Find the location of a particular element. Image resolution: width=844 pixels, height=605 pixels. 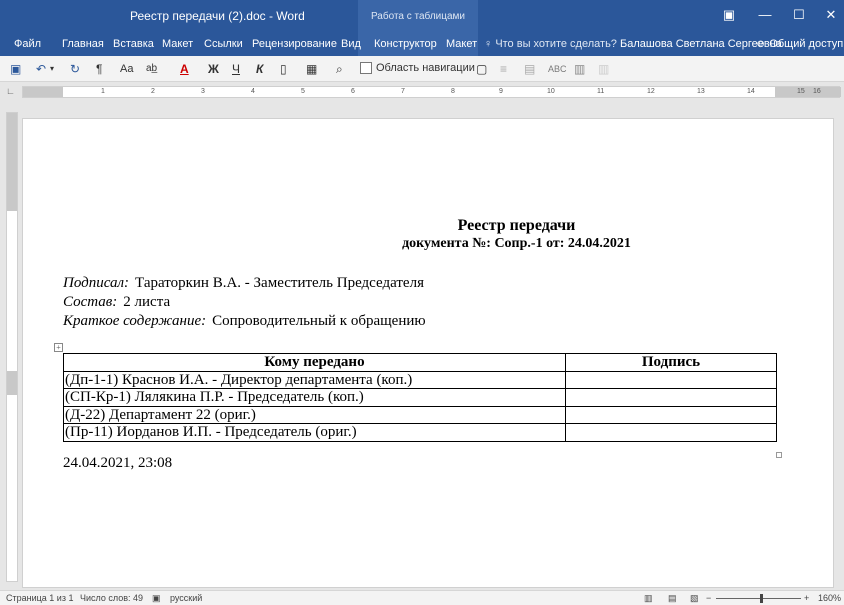

document-subheading: документа №: Сопр.-1 от: 24.04.2021 is located at coordinates (516, 243).